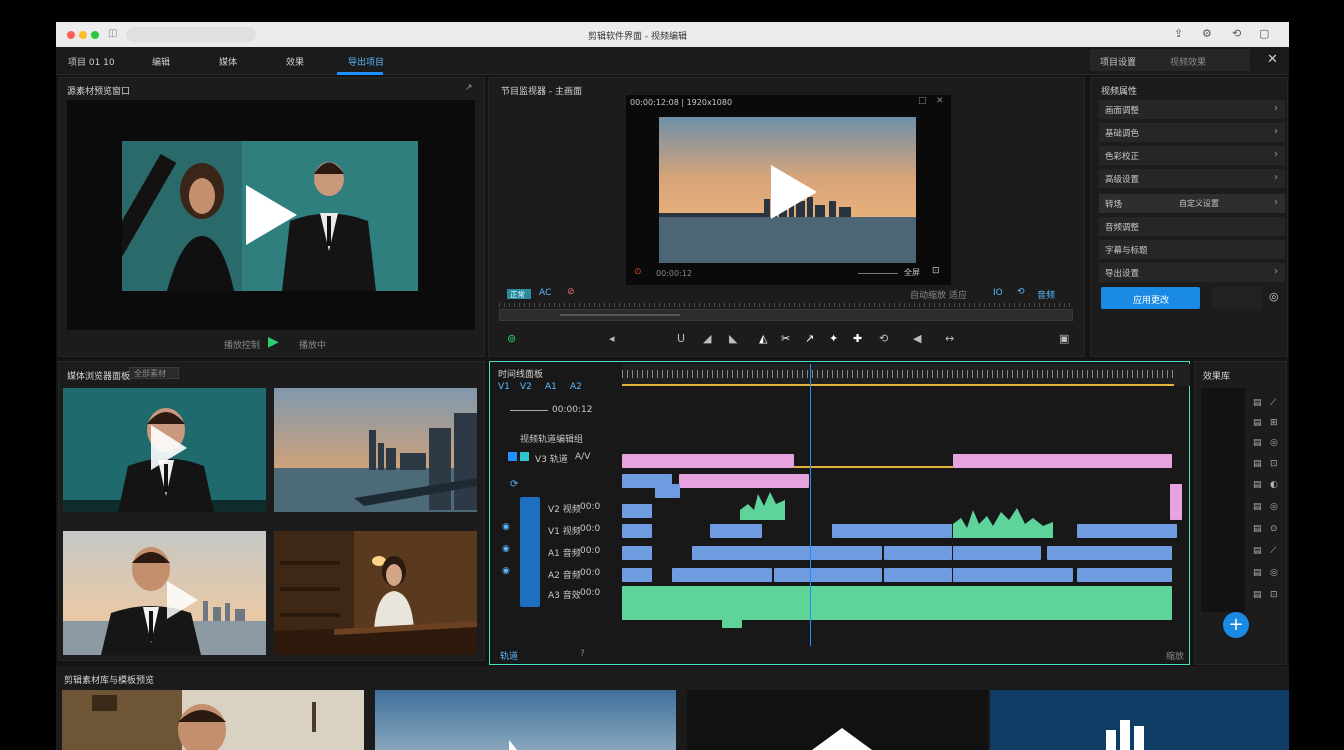 The height and width of the screenshot is (750, 1344). Describe the element at coordinates (1272, 59) in the screenshot. I see `close-panel-icon: ✕` at that location.